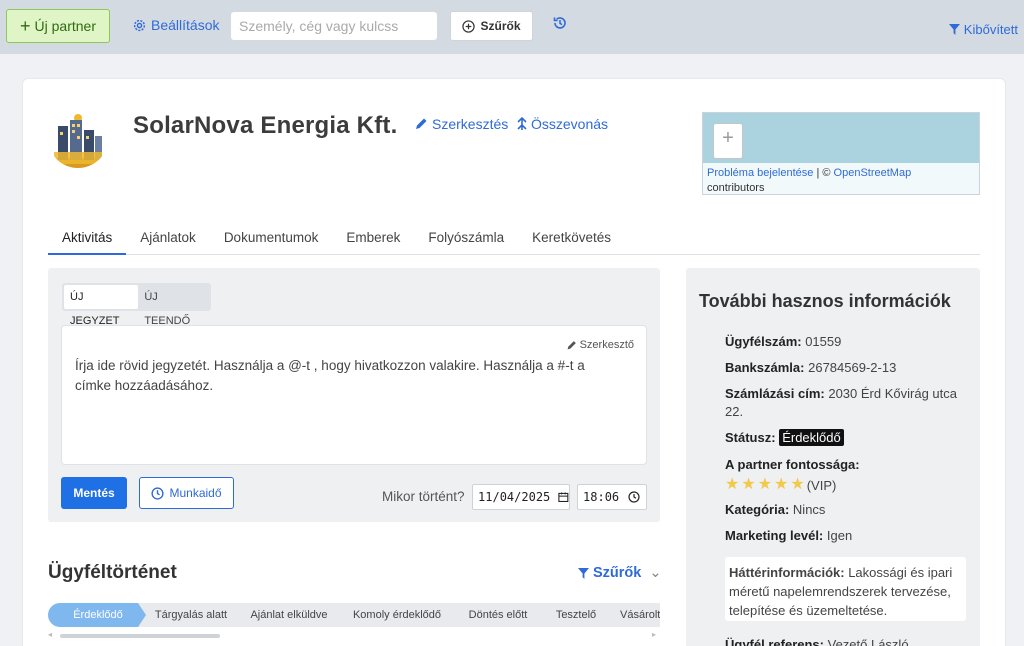 The image size is (1024, 646). What do you see at coordinates (470, 124) in the screenshot?
I see `edit-label: Szerkesztés` at bounding box center [470, 124].